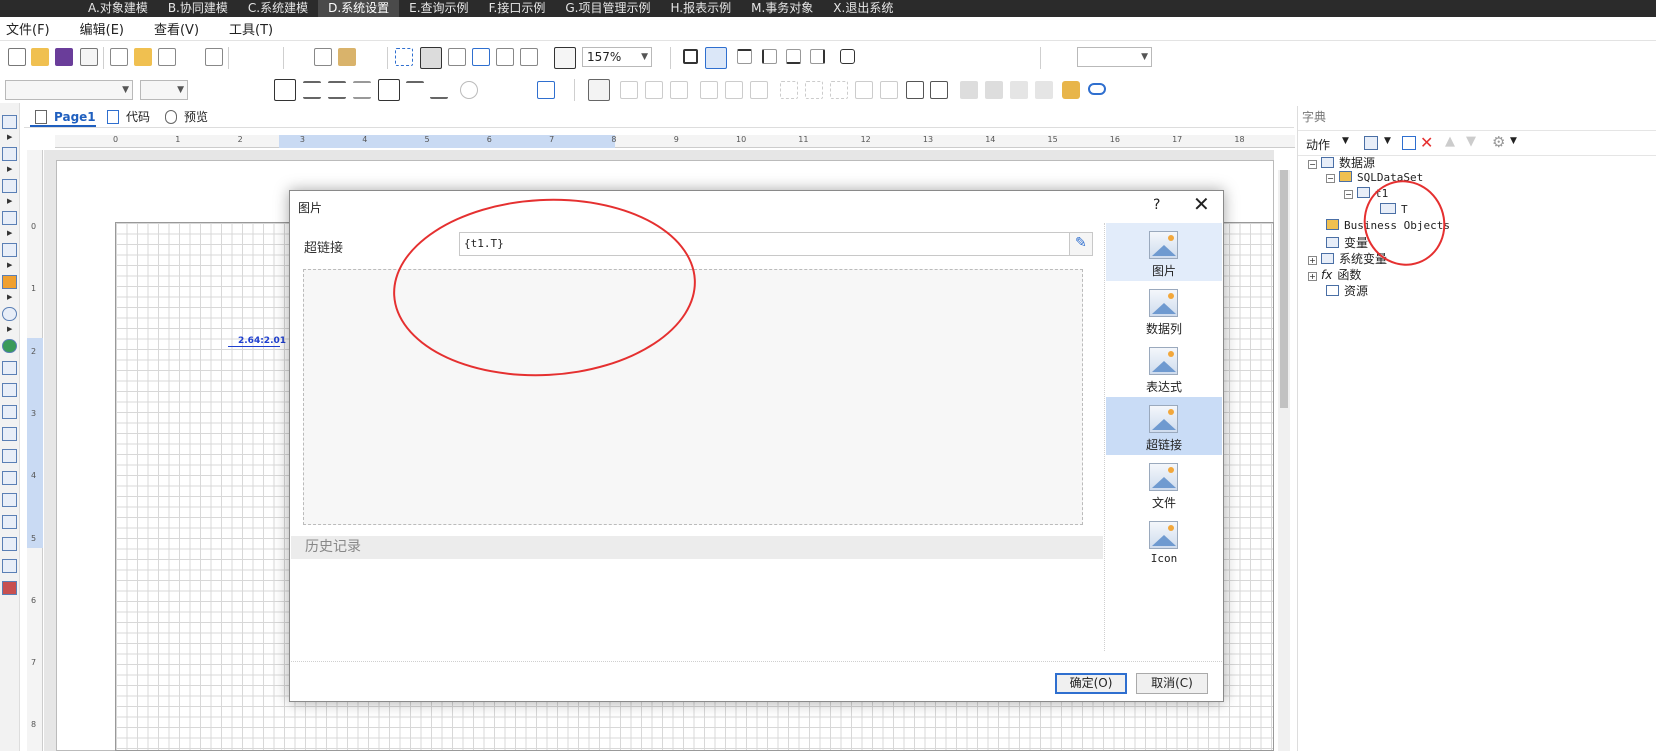 The height and width of the screenshot is (751, 1656). I want to click on top-nav-tab-collab-modeling: B.协同建模, so click(198, 8).